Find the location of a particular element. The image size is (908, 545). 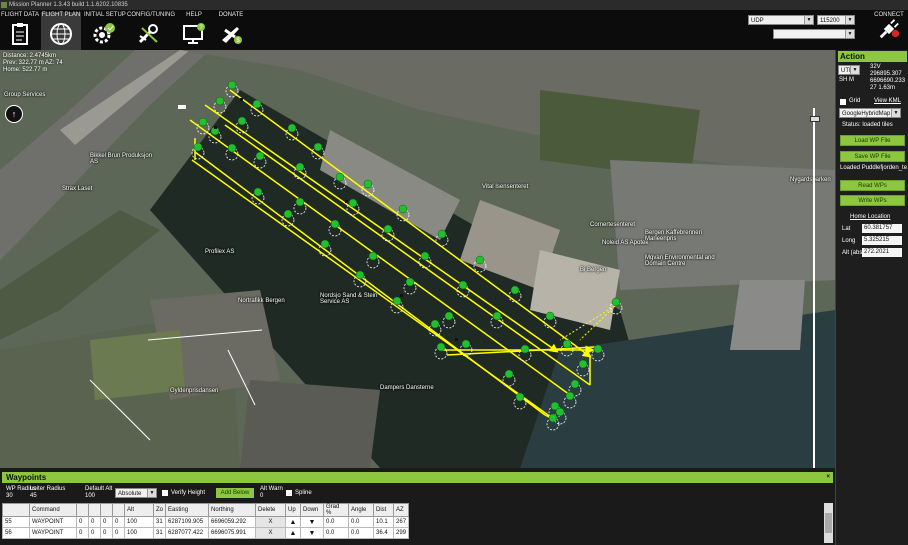

help-button: HELP ? is located at coordinates (194, 31).